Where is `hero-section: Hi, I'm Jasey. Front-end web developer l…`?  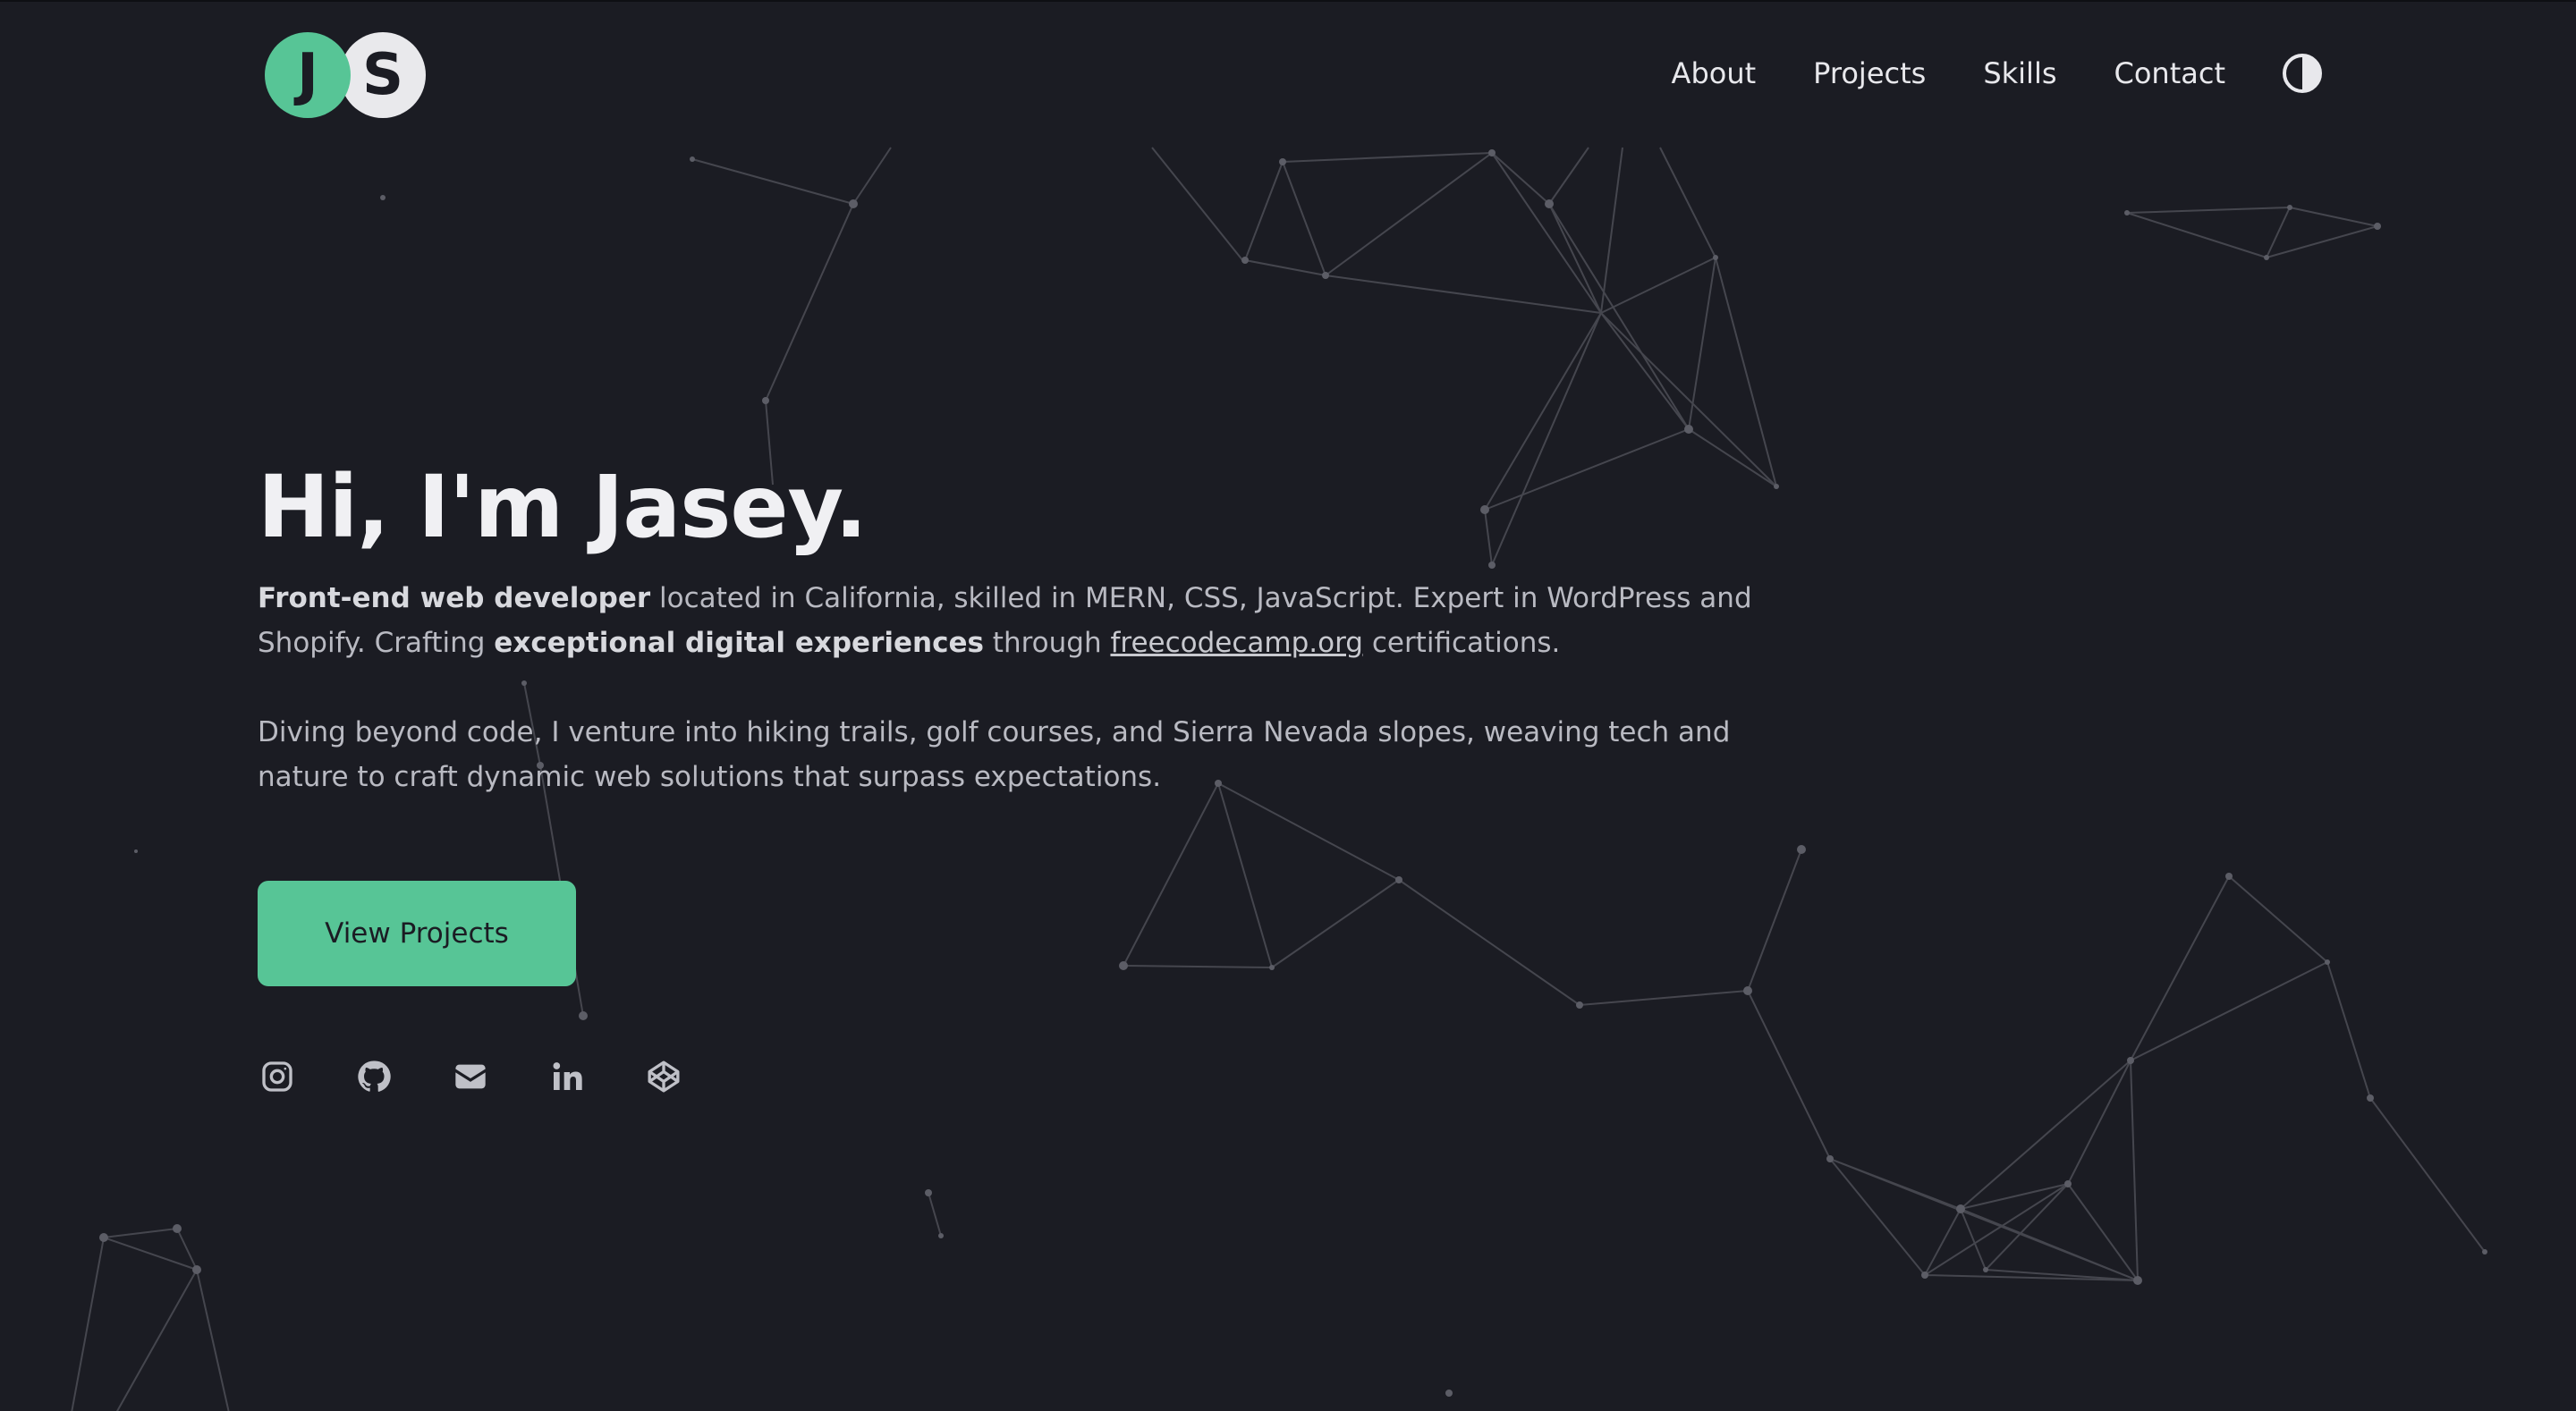
hero-section: Hi, I'm Jasey. Front-end web developer l… is located at coordinates (1027, 624).